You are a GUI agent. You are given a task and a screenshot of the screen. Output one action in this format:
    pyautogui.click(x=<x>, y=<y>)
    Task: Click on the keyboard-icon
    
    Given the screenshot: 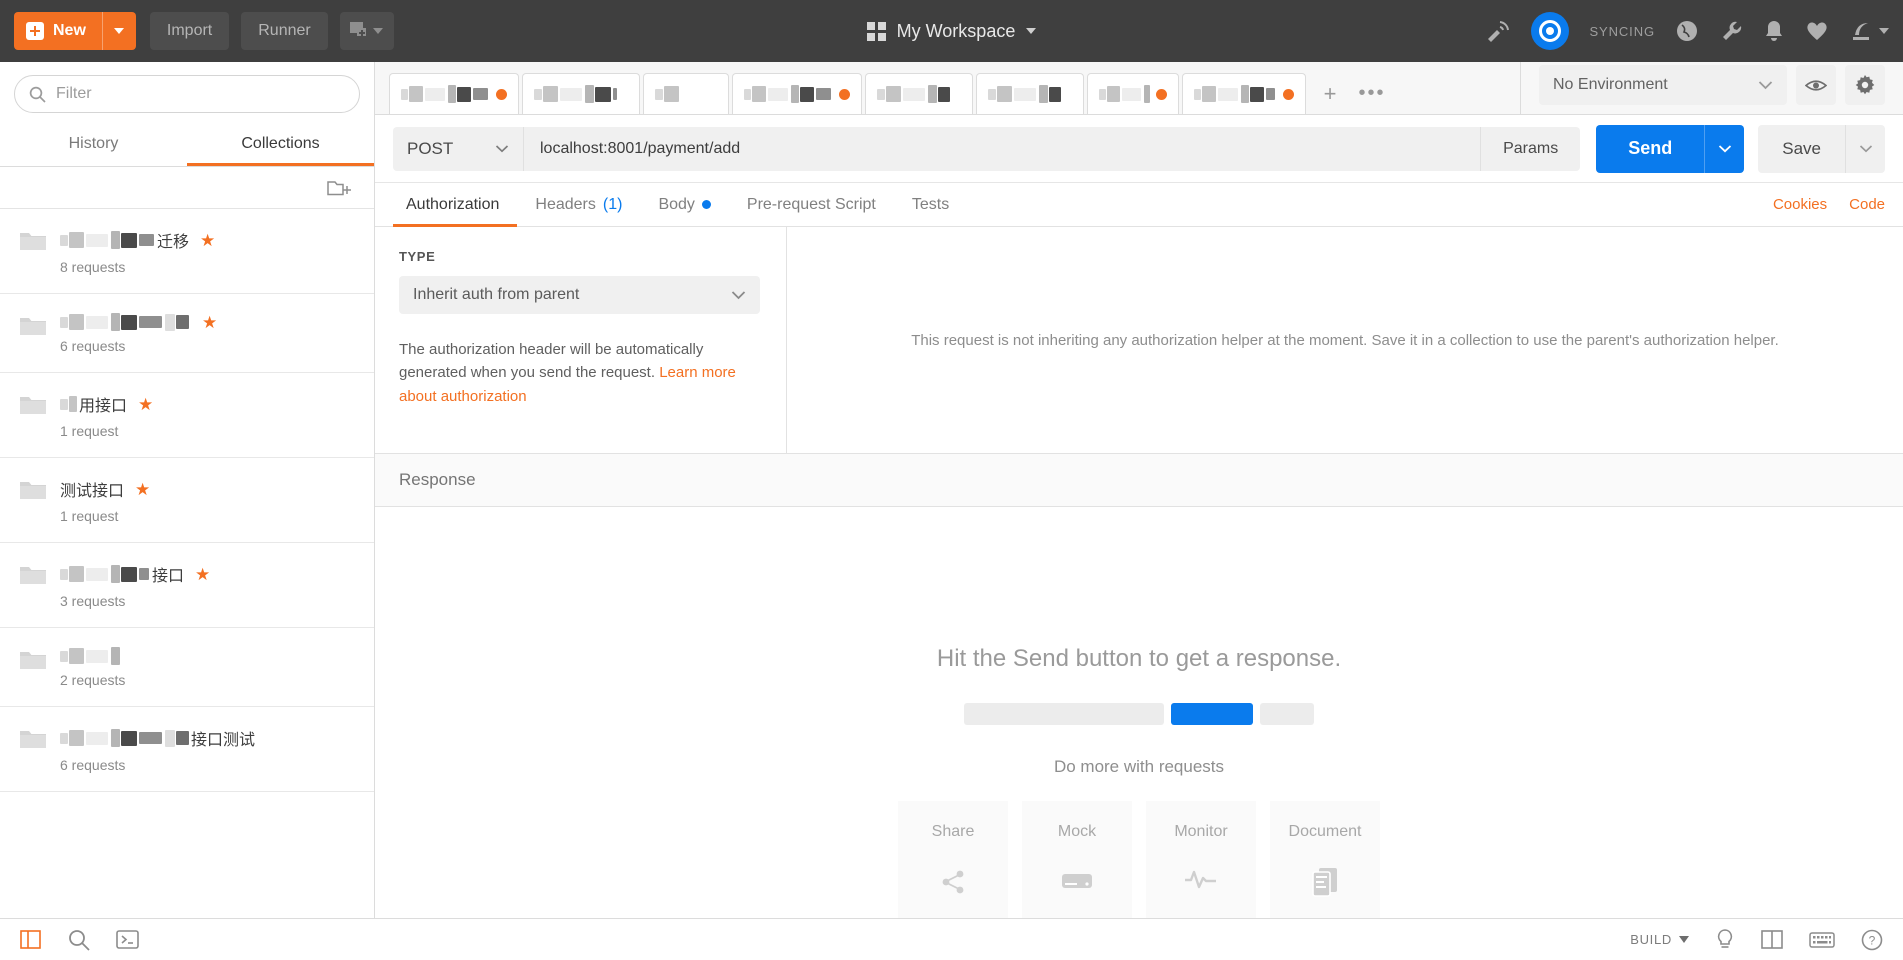 What is the action you would take?
    pyautogui.click(x=1822, y=940)
    